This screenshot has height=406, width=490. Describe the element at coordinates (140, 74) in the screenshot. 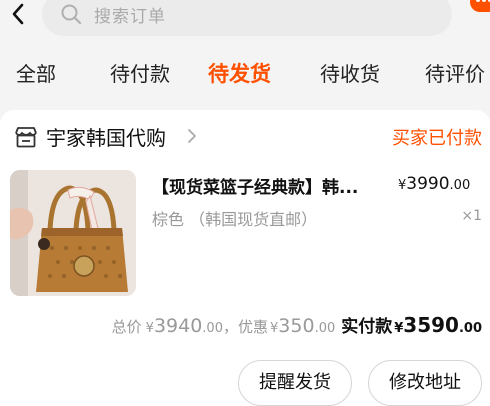

I see `tab-pending-payment: 待付款` at that location.